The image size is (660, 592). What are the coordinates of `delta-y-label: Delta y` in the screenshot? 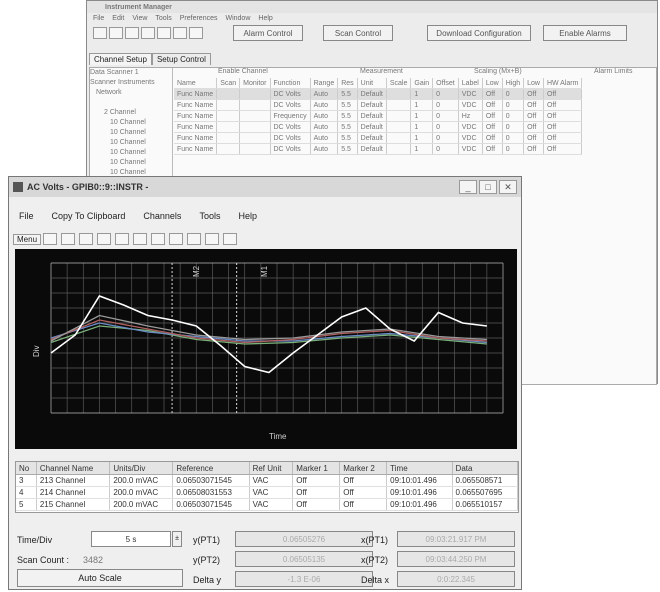 It's located at (207, 580).